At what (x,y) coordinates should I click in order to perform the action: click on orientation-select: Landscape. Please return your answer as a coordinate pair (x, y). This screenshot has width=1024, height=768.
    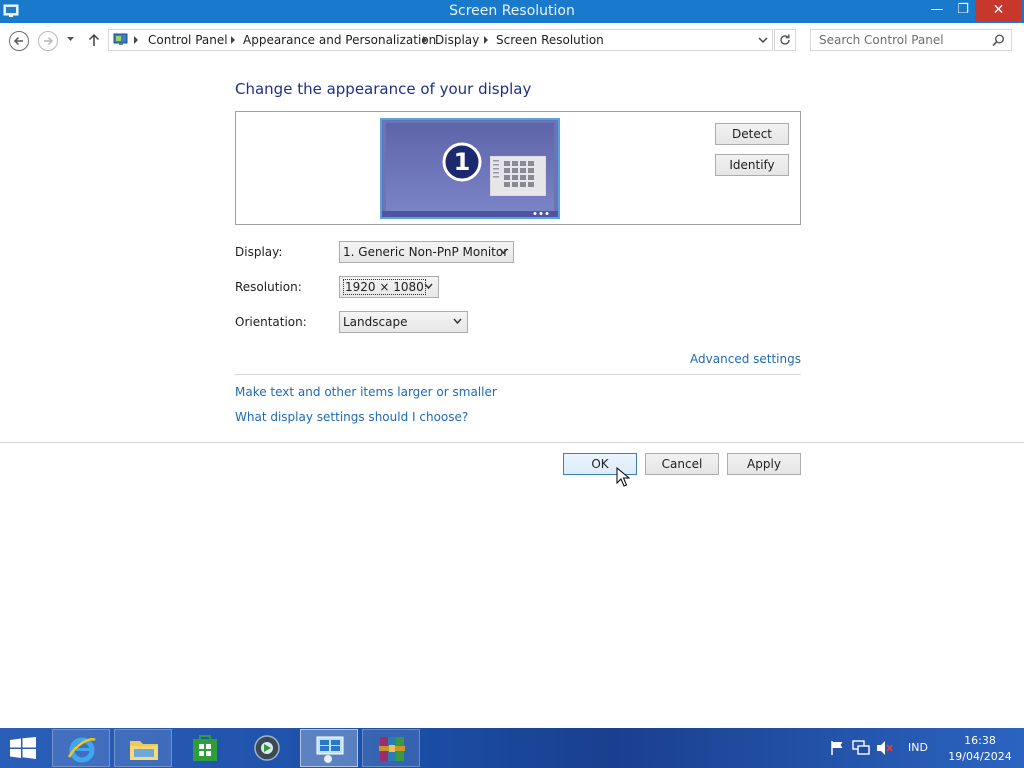
    Looking at the image, I should click on (403, 322).